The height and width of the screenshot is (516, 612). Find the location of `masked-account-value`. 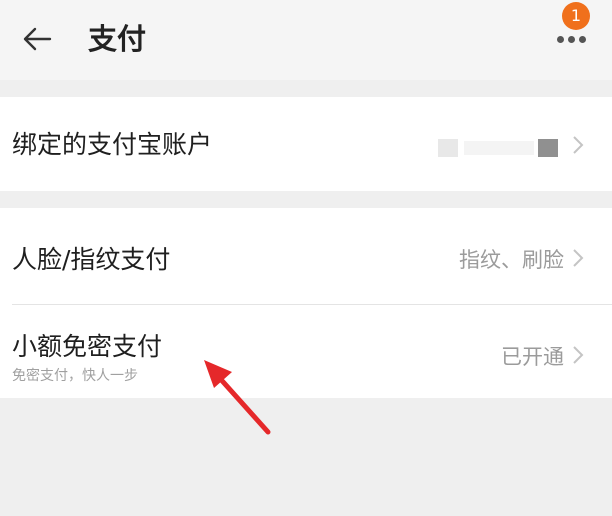

masked-account-value is located at coordinates (498, 147).